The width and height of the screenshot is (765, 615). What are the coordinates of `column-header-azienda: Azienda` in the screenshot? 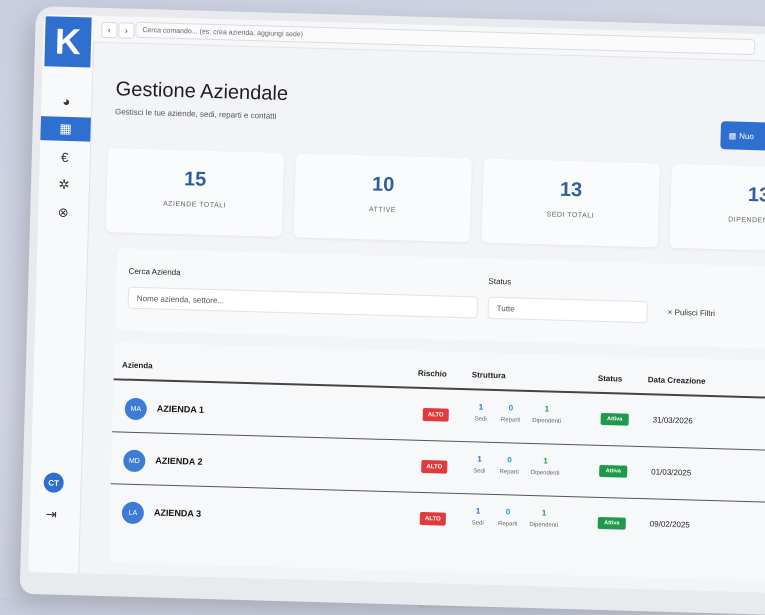 It's located at (137, 366).